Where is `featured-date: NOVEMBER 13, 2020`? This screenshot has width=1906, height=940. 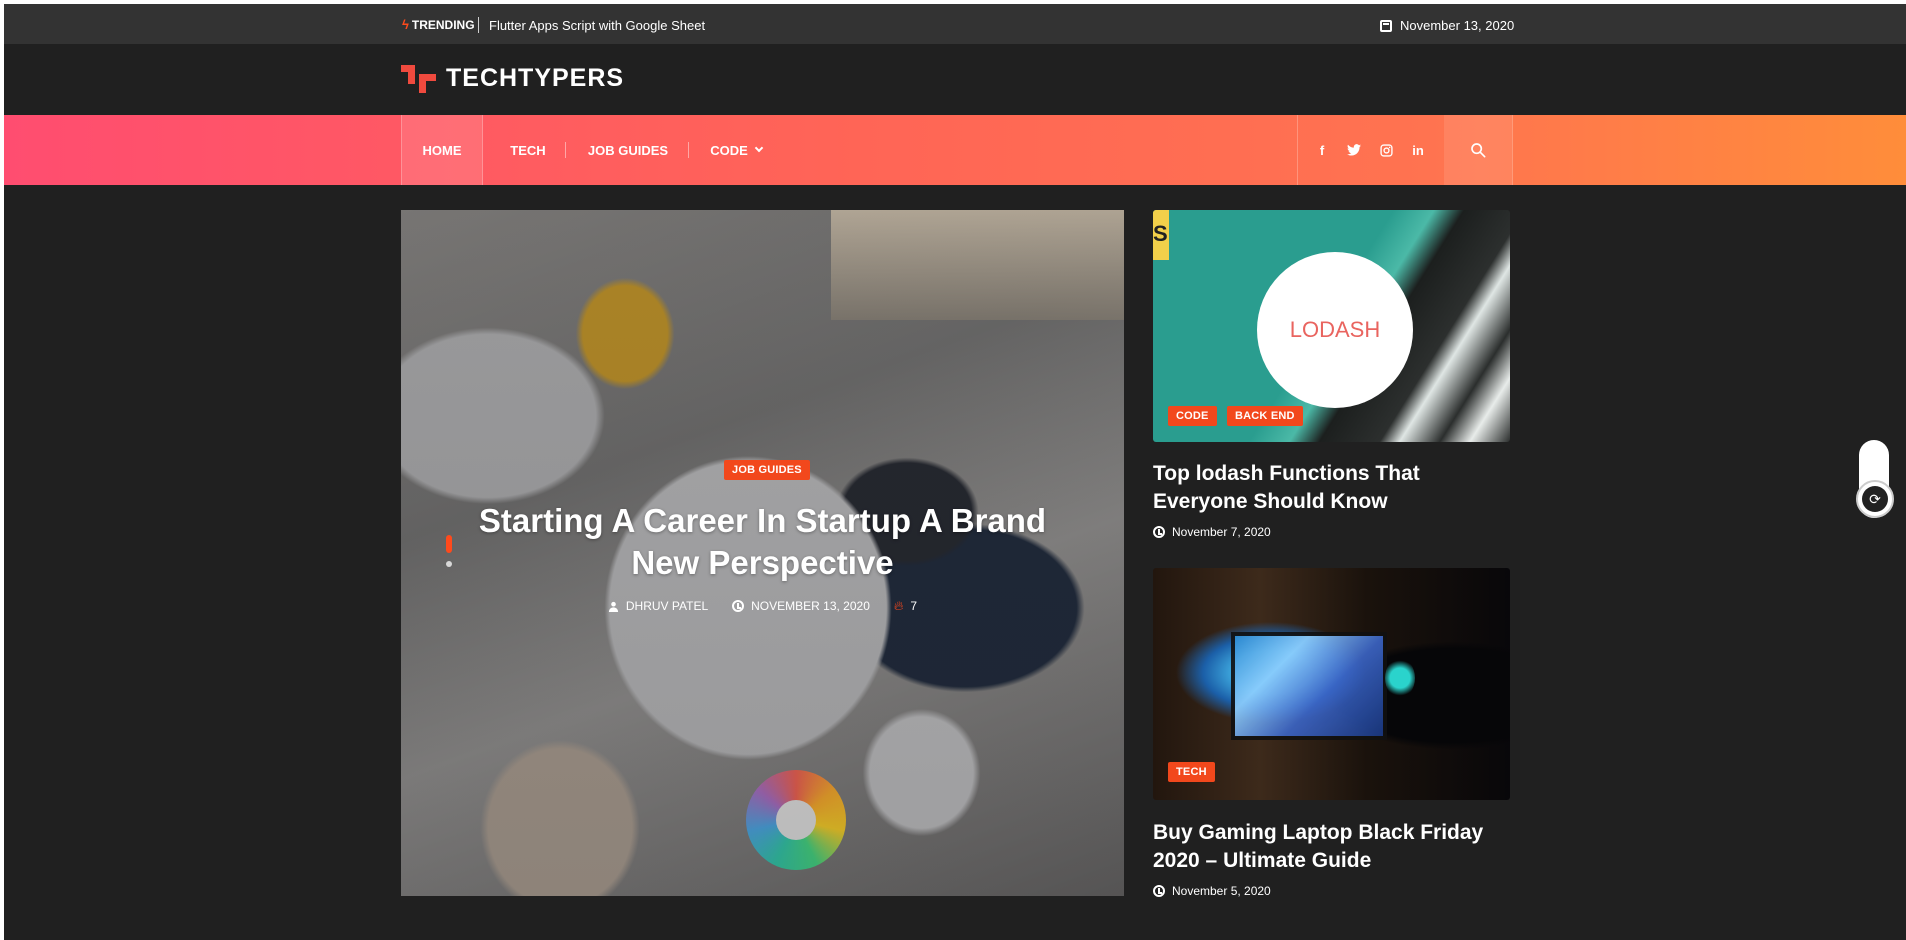
featured-date: NOVEMBER 13, 2020 is located at coordinates (801, 606).